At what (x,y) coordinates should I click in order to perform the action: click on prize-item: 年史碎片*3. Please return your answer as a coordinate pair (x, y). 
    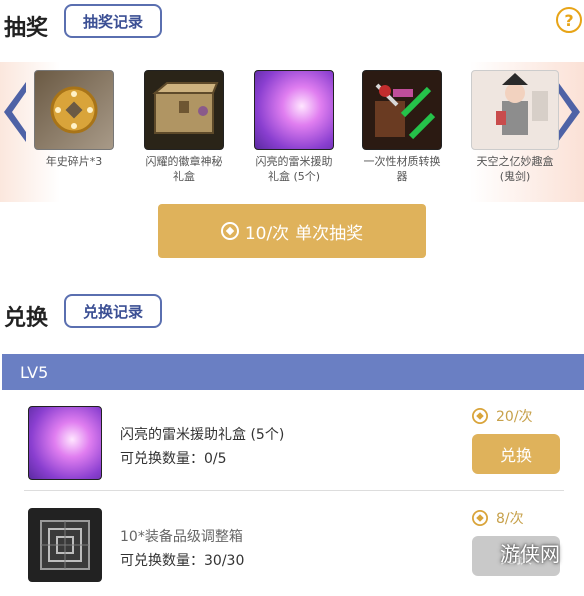
    Looking at the image, I should click on (74, 119).